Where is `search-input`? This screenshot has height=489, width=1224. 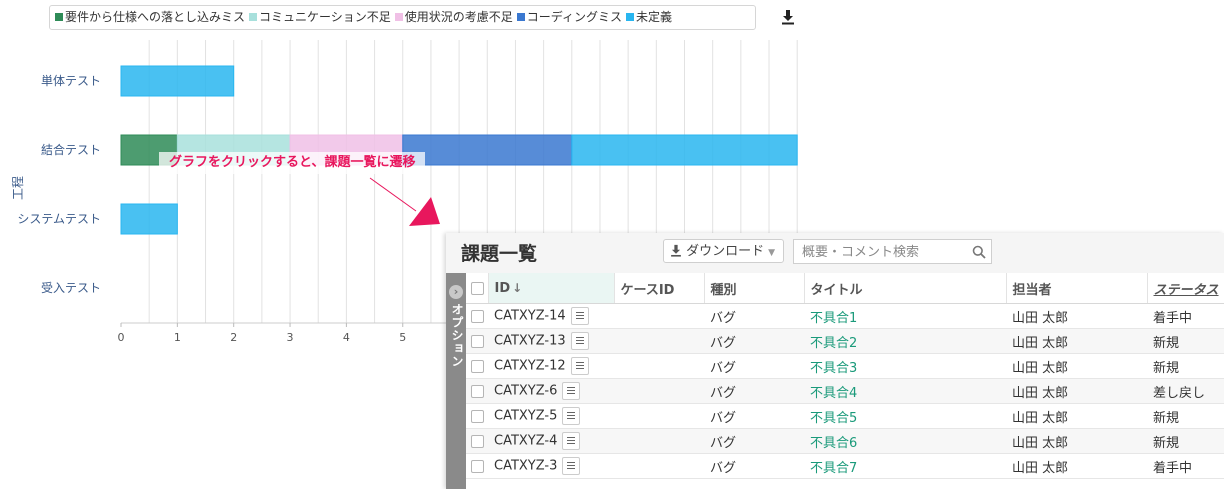
search-input is located at coordinates (882, 252).